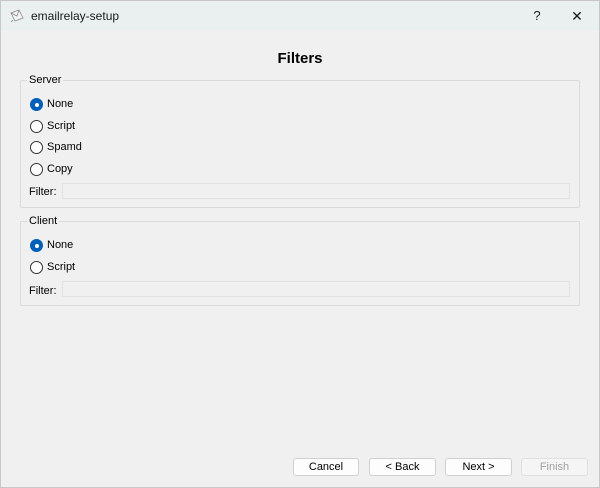  What do you see at coordinates (300, 58) in the screenshot?
I see `page-title: Filters` at bounding box center [300, 58].